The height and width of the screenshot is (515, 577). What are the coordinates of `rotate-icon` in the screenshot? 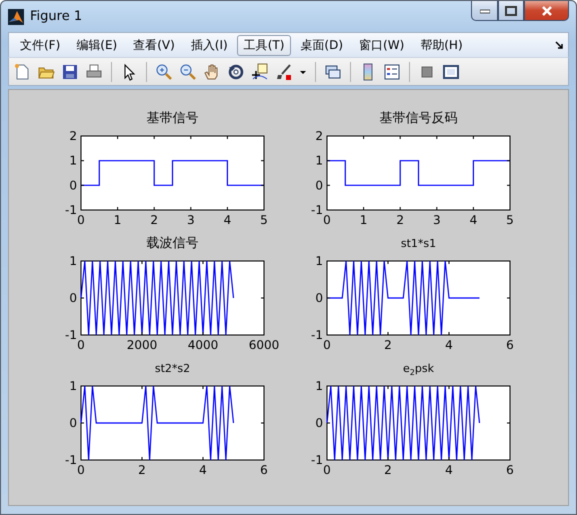 It's located at (236, 71).